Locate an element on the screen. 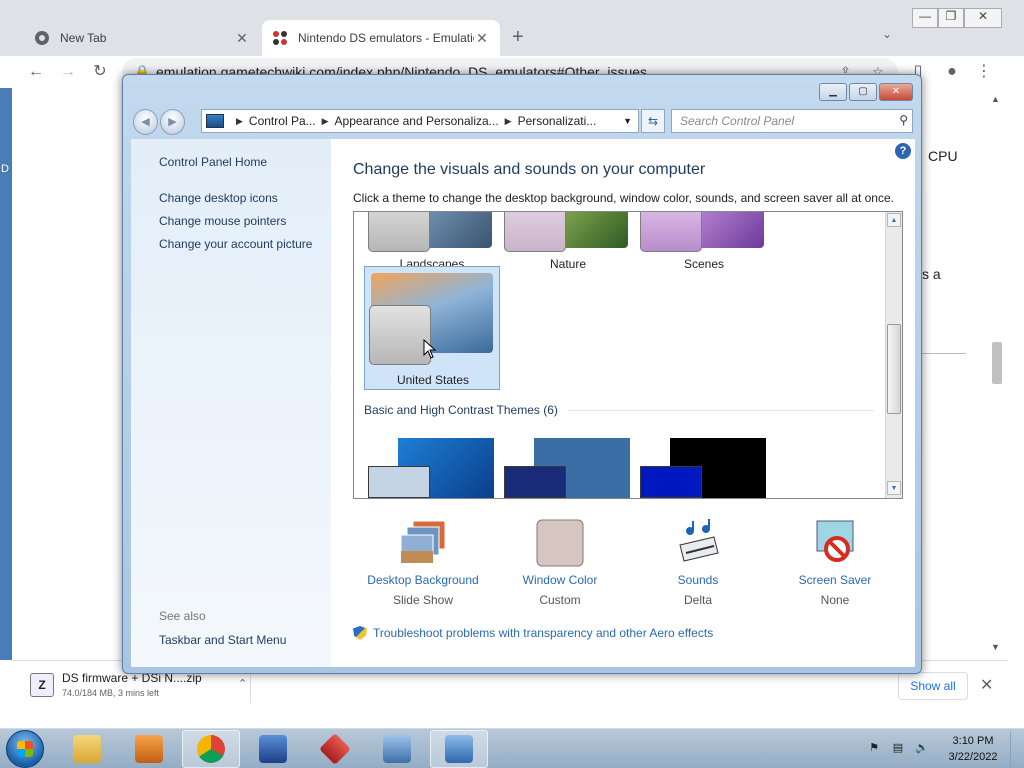  restore-icon: ❐ is located at coordinates (951, 18).